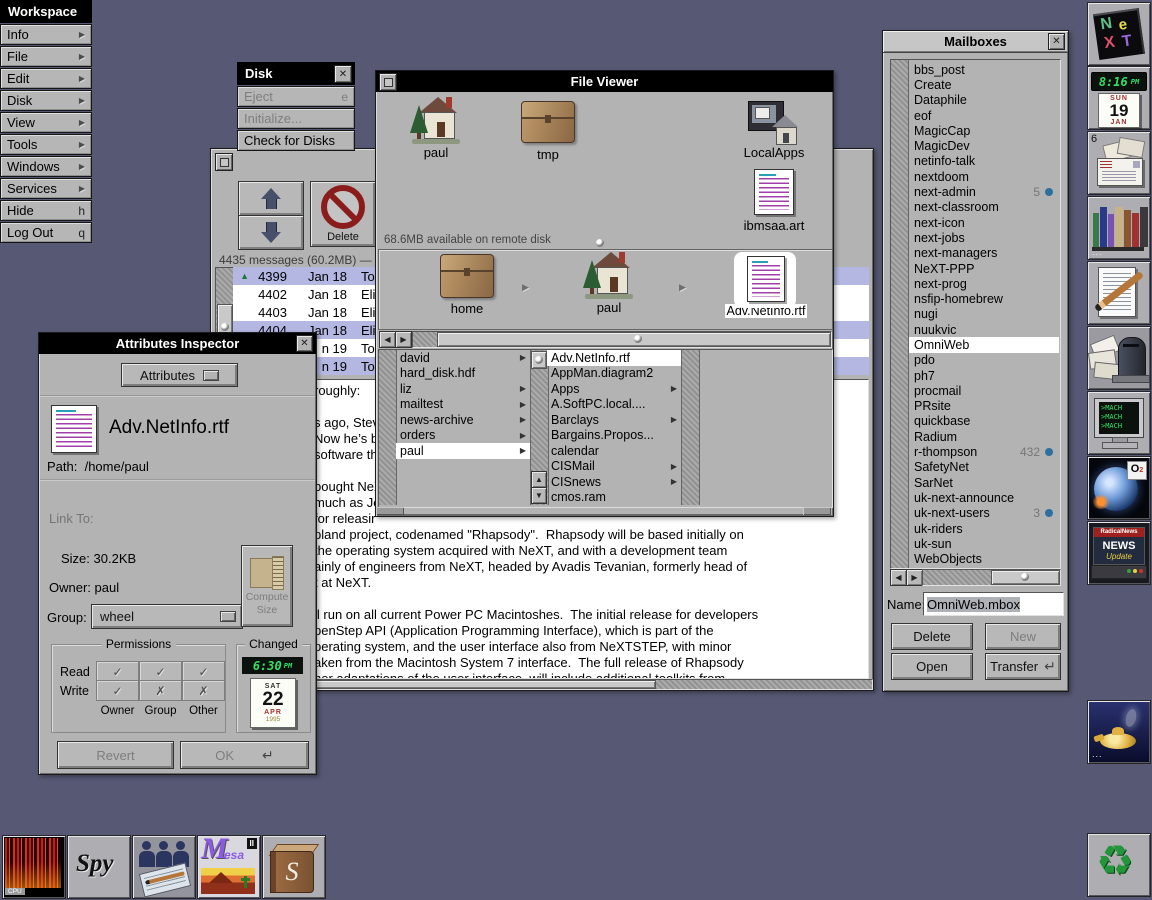 The image size is (1152, 900). Describe the element at coordinates (993, 604) in the screenshot. I see `mailbox-name-field: OmniWeb.mbox` at that location.